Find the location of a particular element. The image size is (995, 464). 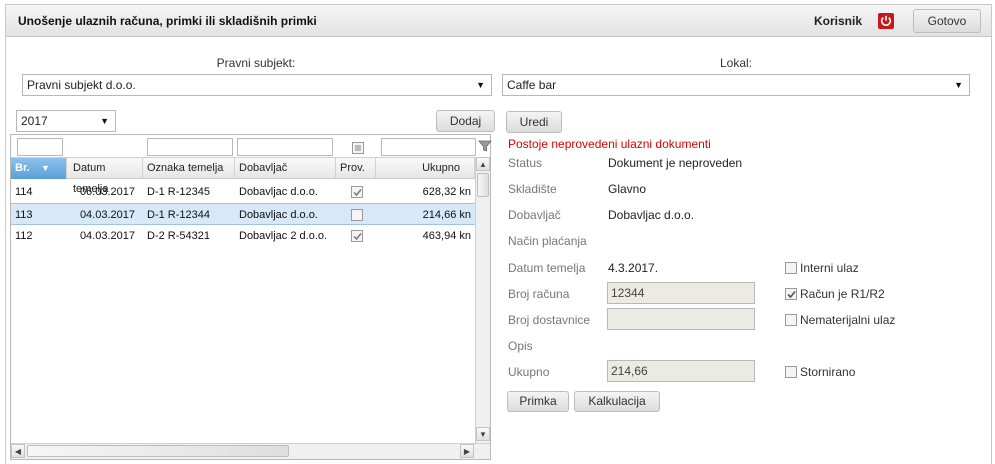

scroll-left-icon: ◀ is located at coordinates (18, 451).